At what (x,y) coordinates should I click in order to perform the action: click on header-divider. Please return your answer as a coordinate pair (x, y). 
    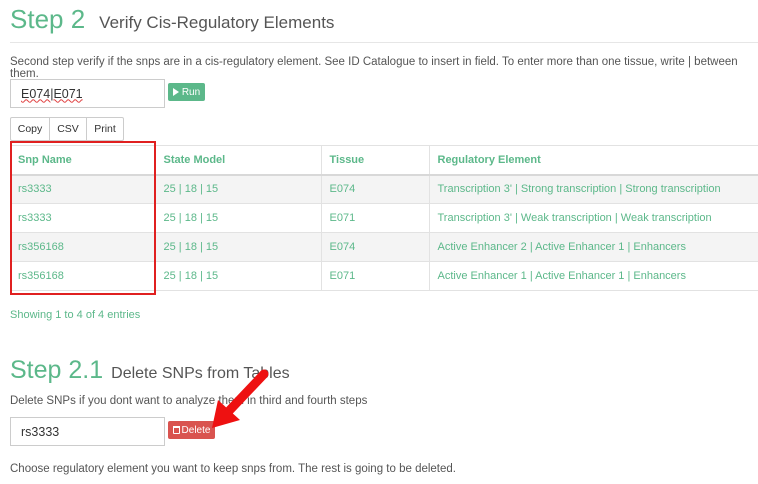
    Looking at the image, I should click on (384, 42).